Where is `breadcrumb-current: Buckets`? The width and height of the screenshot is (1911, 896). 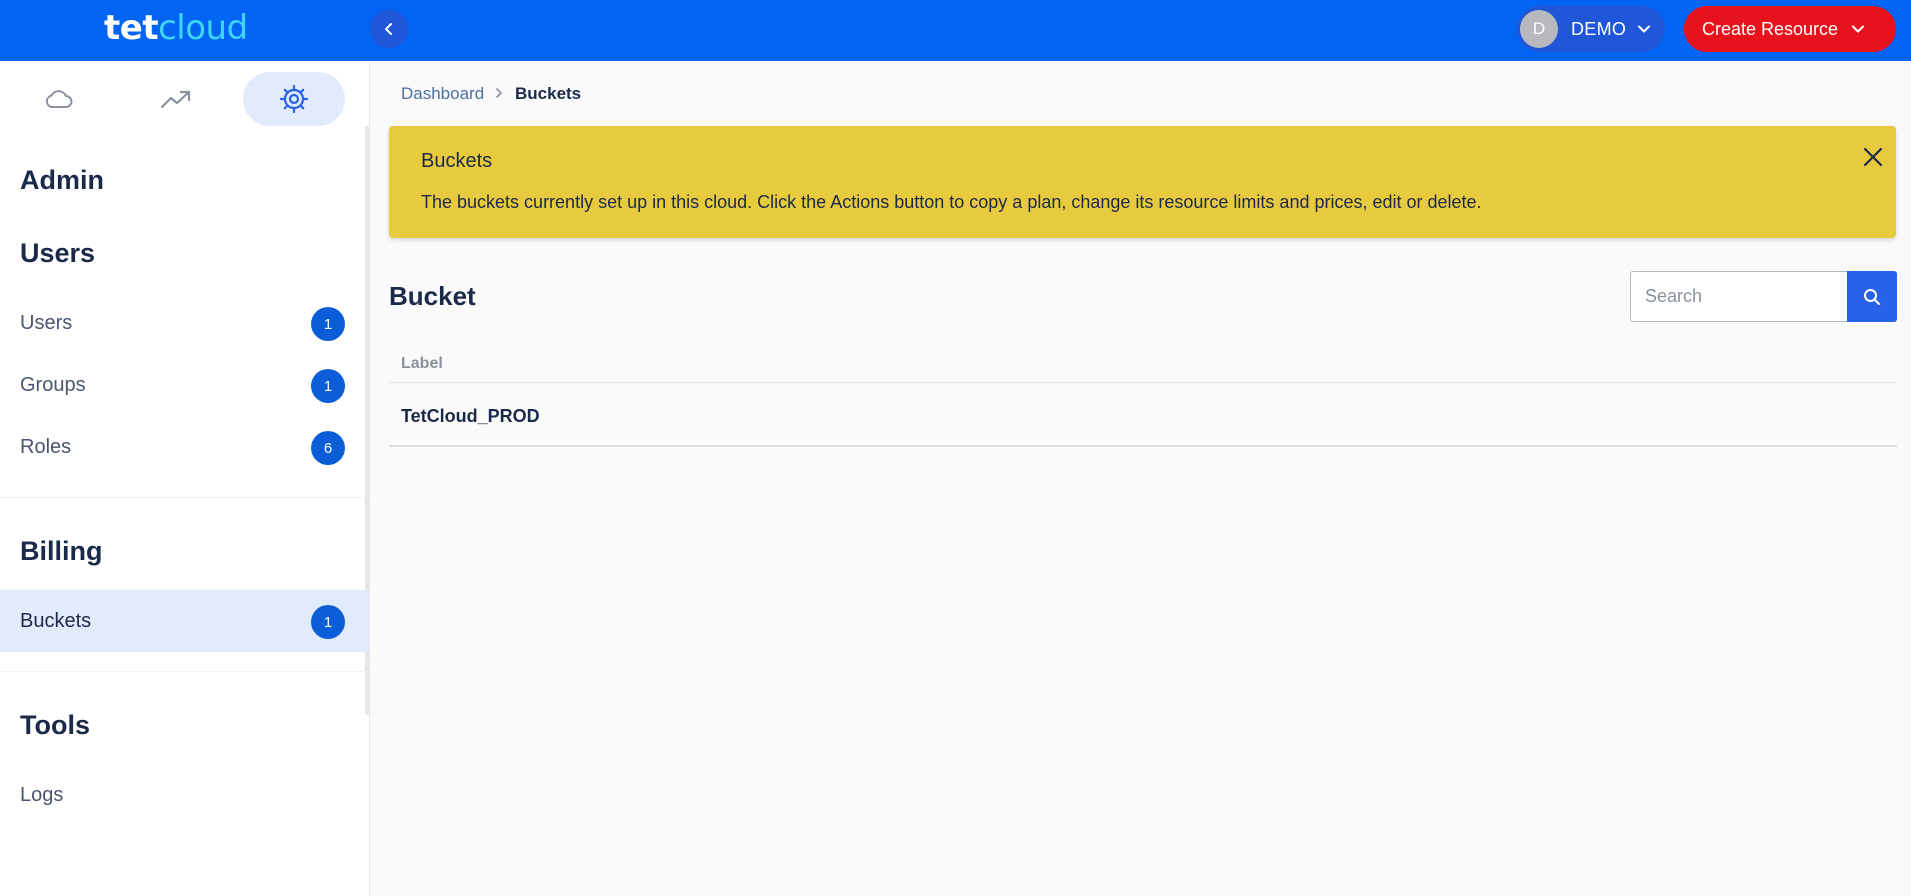
breadcrumb-current: Buckets is located at coordinates (548, 93).